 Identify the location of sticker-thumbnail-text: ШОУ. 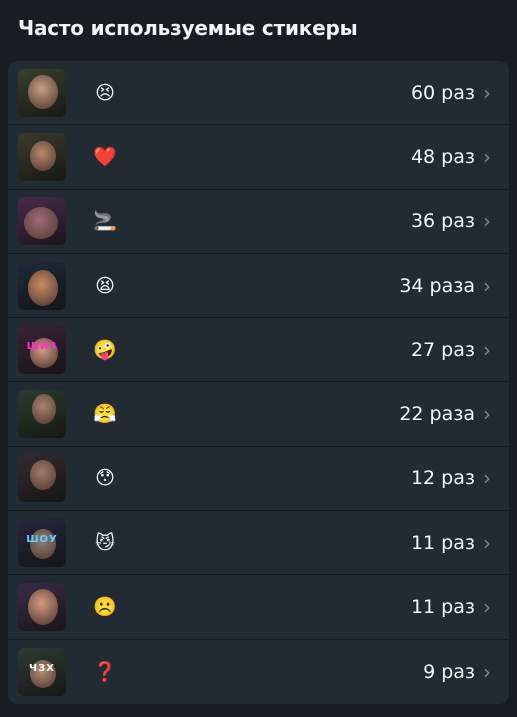
(42, 539).